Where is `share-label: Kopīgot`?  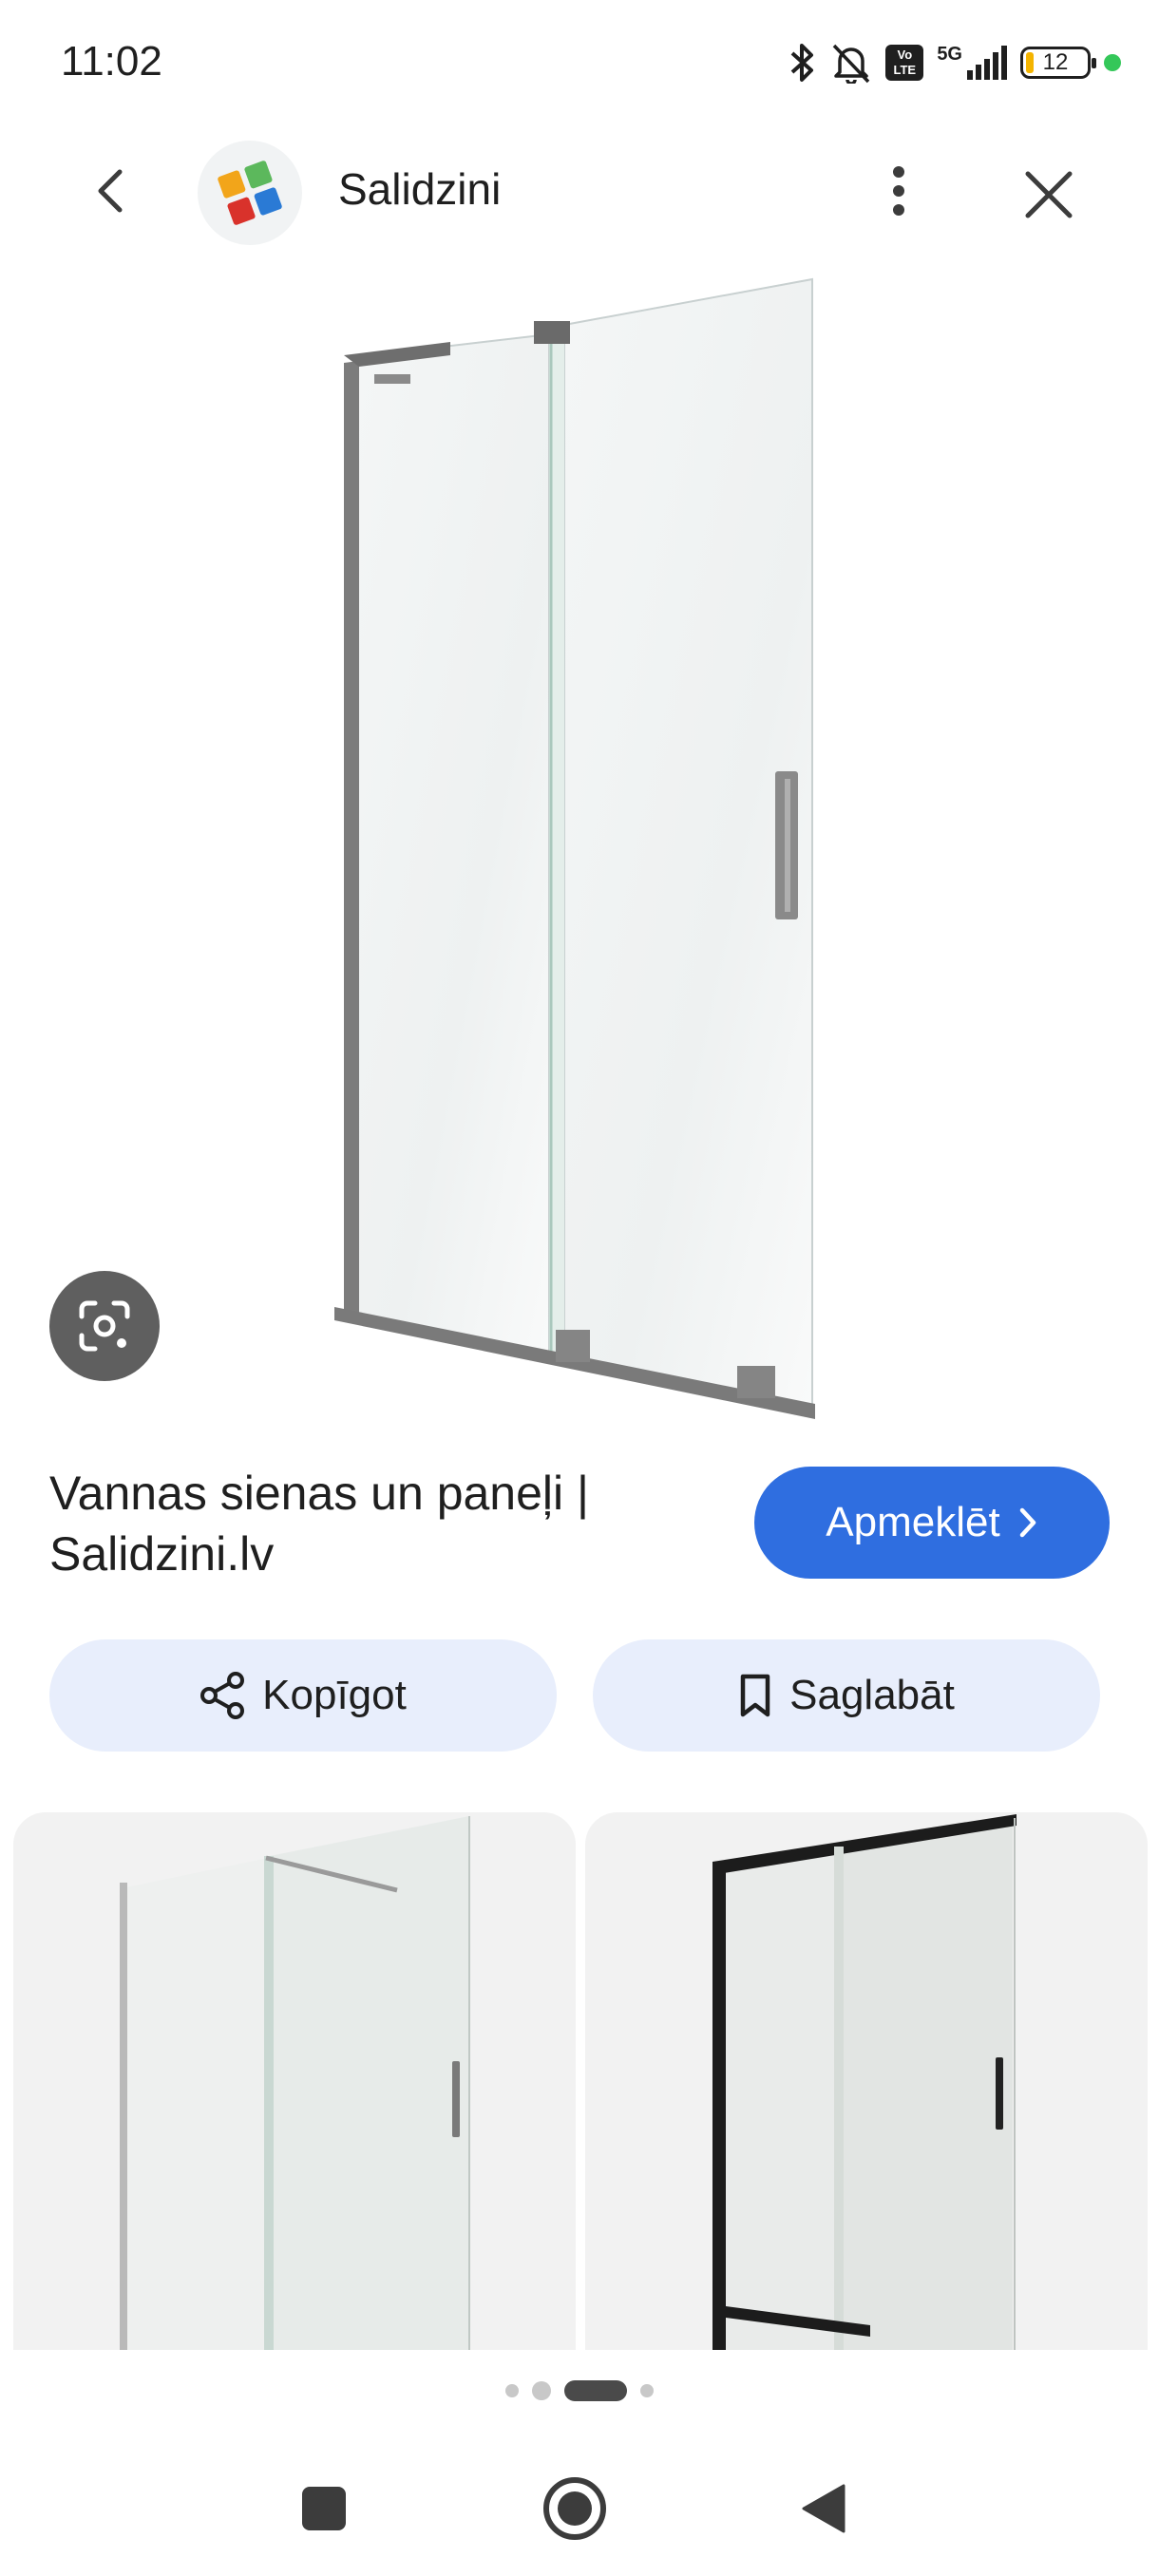
share-label: Kopīgot is located at coordinates (334, 1695).